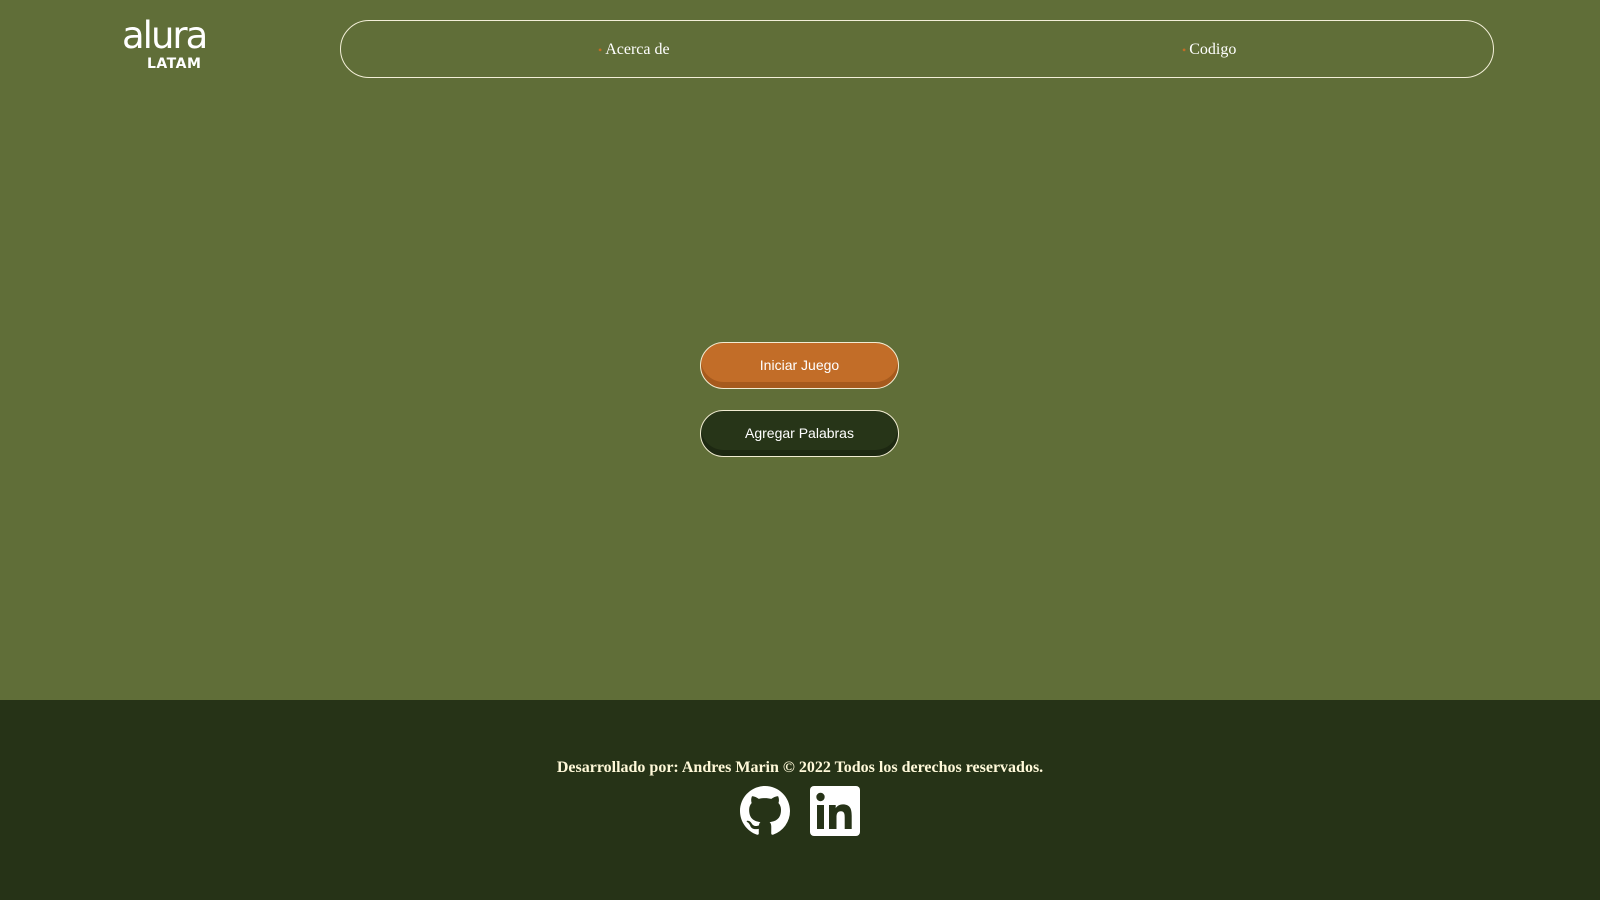 This screenshot has height=900, width=1600. Describe the element at coordinates (1213, 49) in the screenshot. I see `nav-link-code-label: Codigo` at that location.